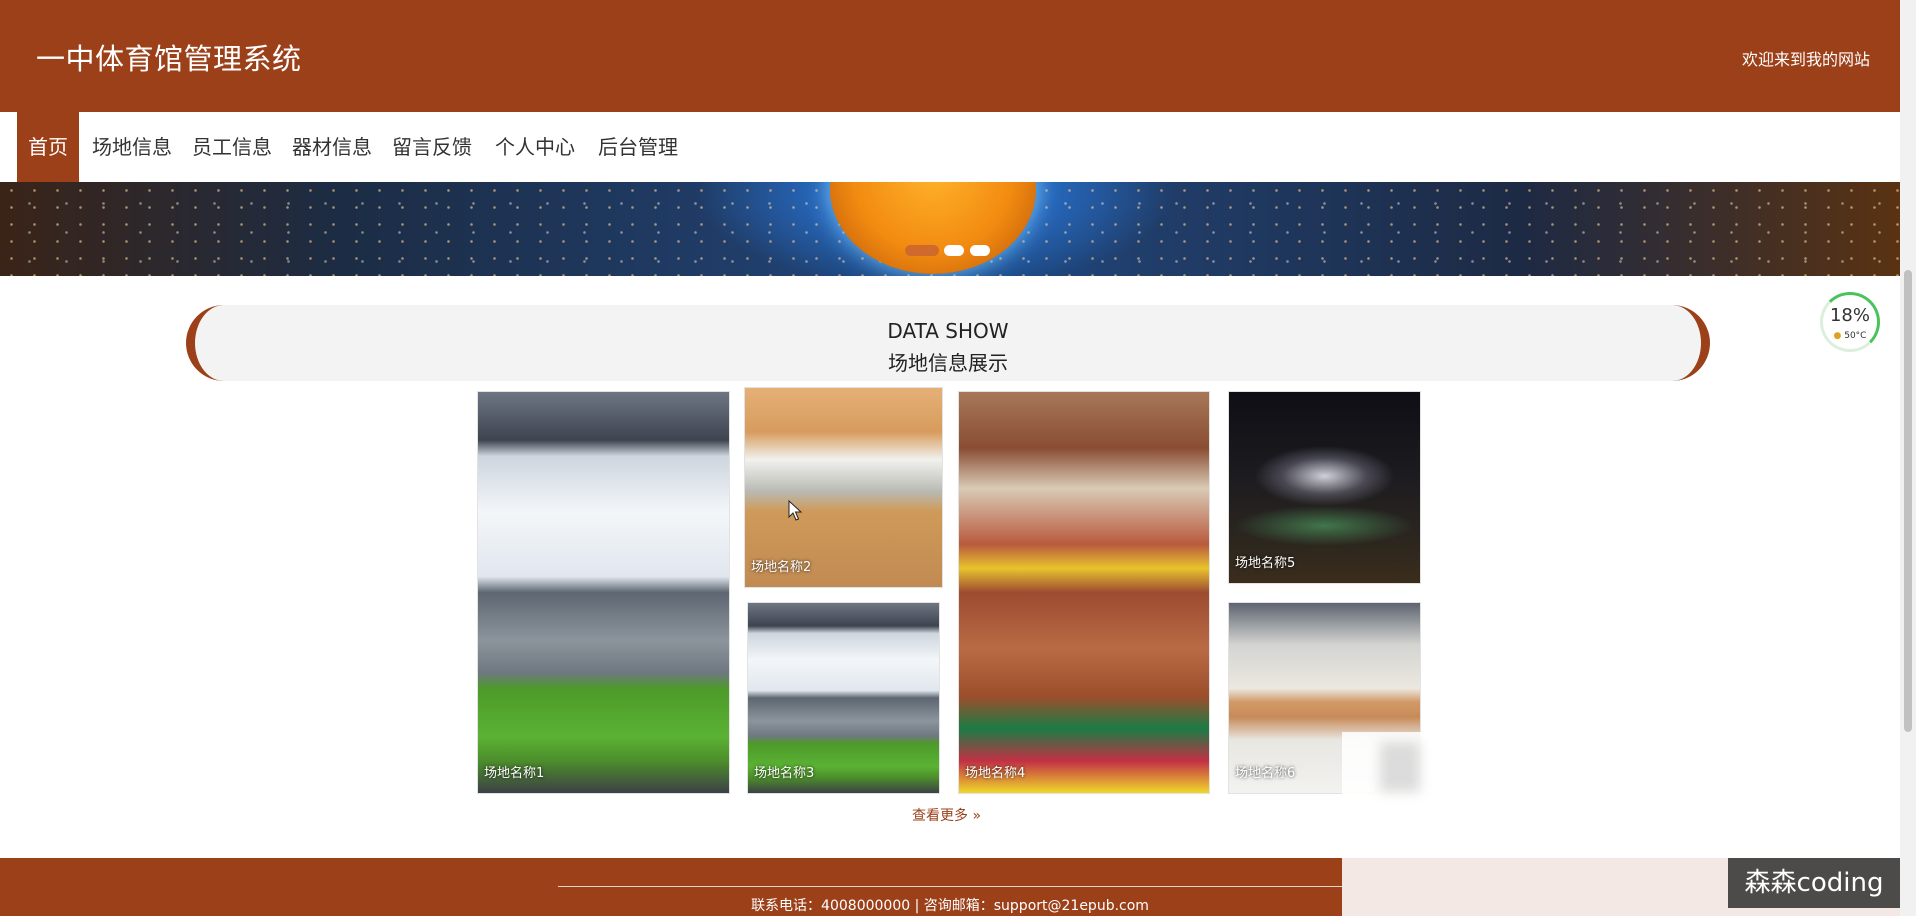  Describe the element at coordinates (514, 773) in the screenshot. I see `gallery-item-label: 场地名称1` at that location.